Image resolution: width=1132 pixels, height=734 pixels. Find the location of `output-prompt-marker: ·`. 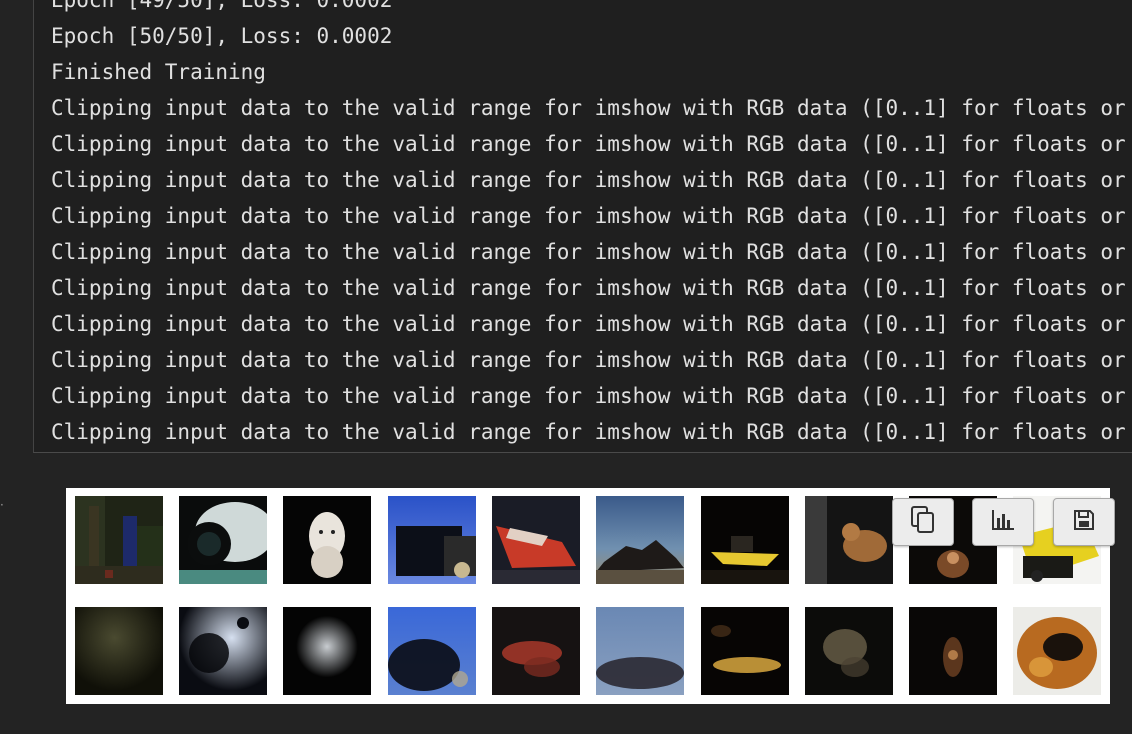

output-prompt-marker: · is located at coordinates (2, 505).